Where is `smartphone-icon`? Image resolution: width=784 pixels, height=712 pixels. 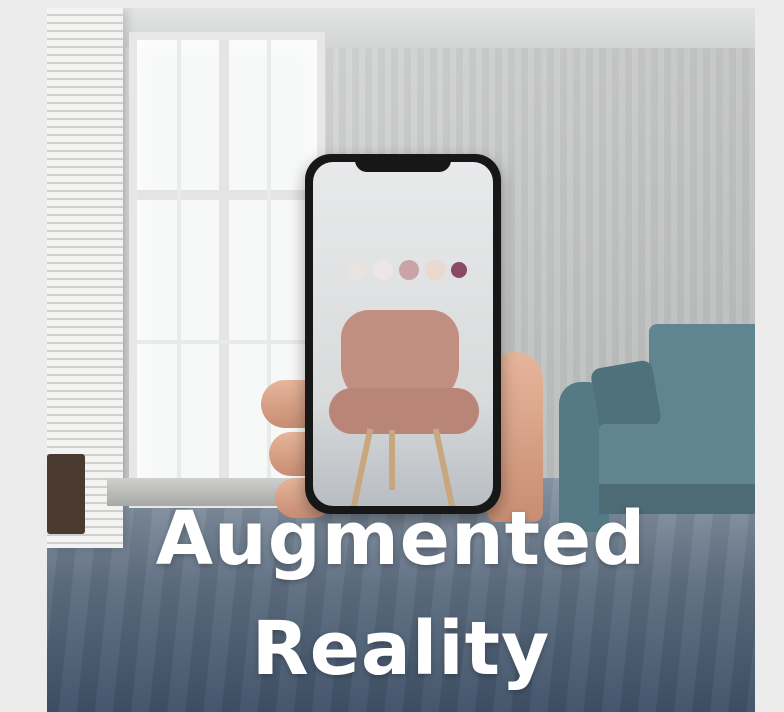
smartphone-icon is located at coordinates (403, 334).